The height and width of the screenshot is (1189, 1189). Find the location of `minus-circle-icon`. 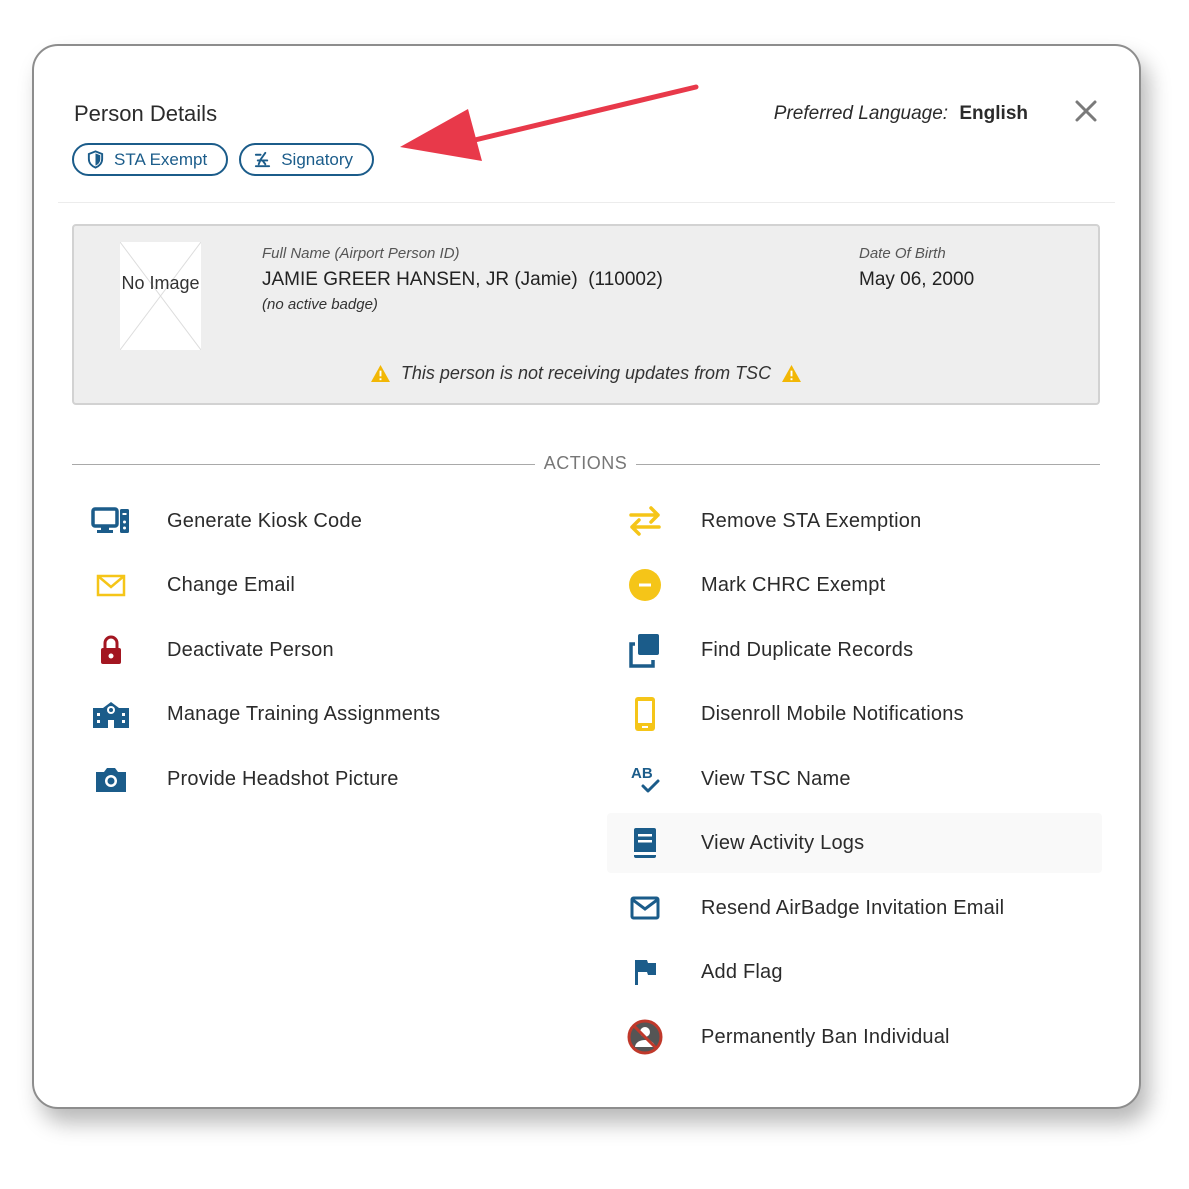

minus-circle-icon is located at coordinates (645, 585).